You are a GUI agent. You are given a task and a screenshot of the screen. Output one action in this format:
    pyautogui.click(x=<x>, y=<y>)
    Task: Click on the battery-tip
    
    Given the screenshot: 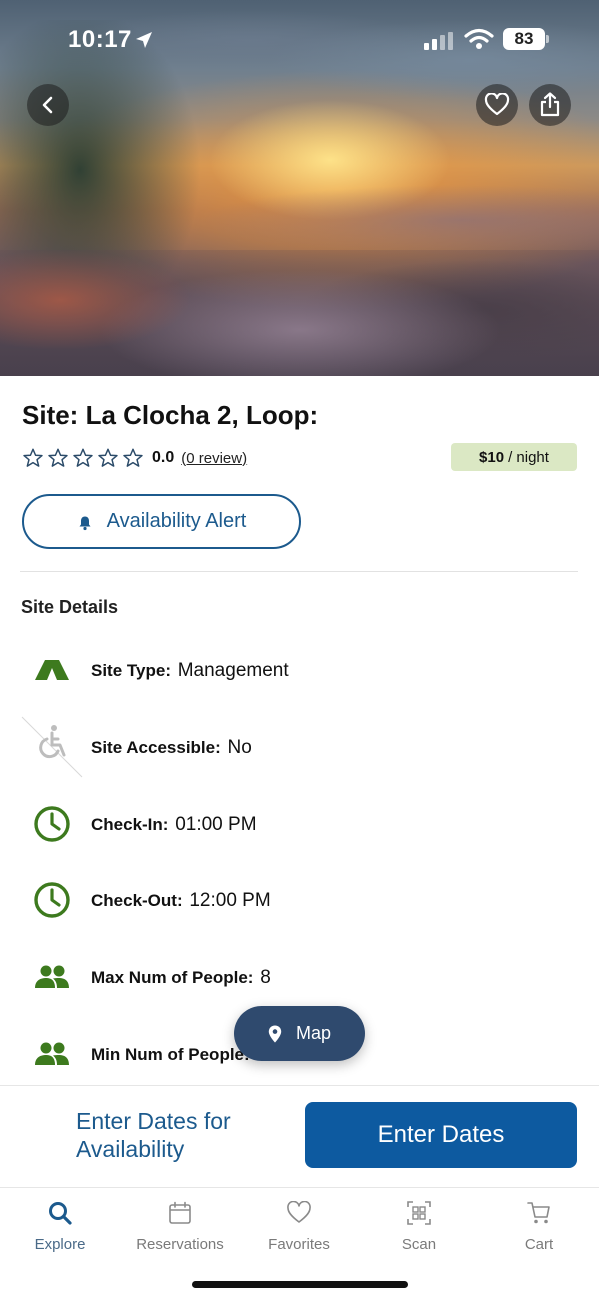 What is the action you would take?
    pyautogui.click(x=547, y=39)
    